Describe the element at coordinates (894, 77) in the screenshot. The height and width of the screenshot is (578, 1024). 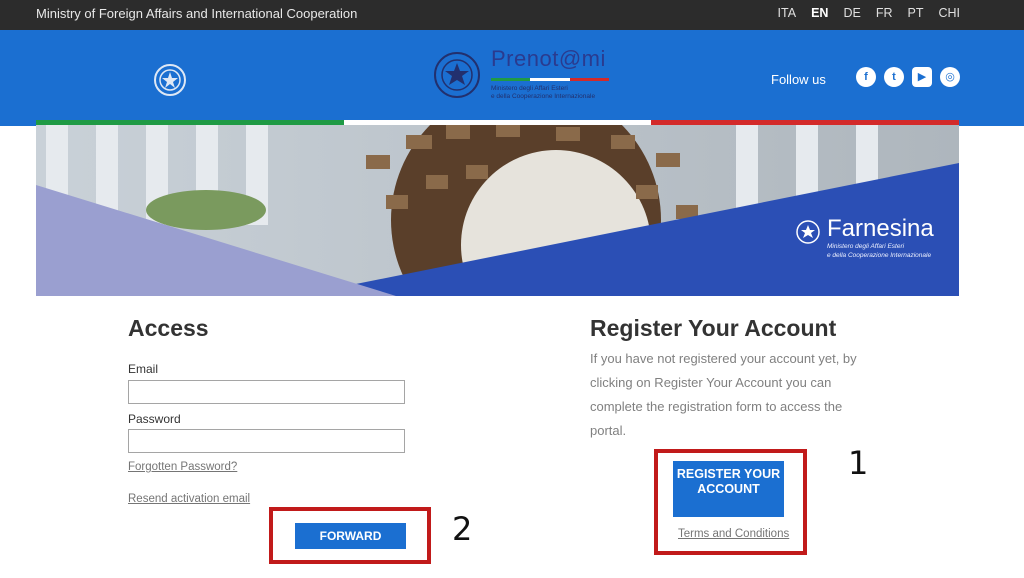
I see `twitter-icon: t` at that location.